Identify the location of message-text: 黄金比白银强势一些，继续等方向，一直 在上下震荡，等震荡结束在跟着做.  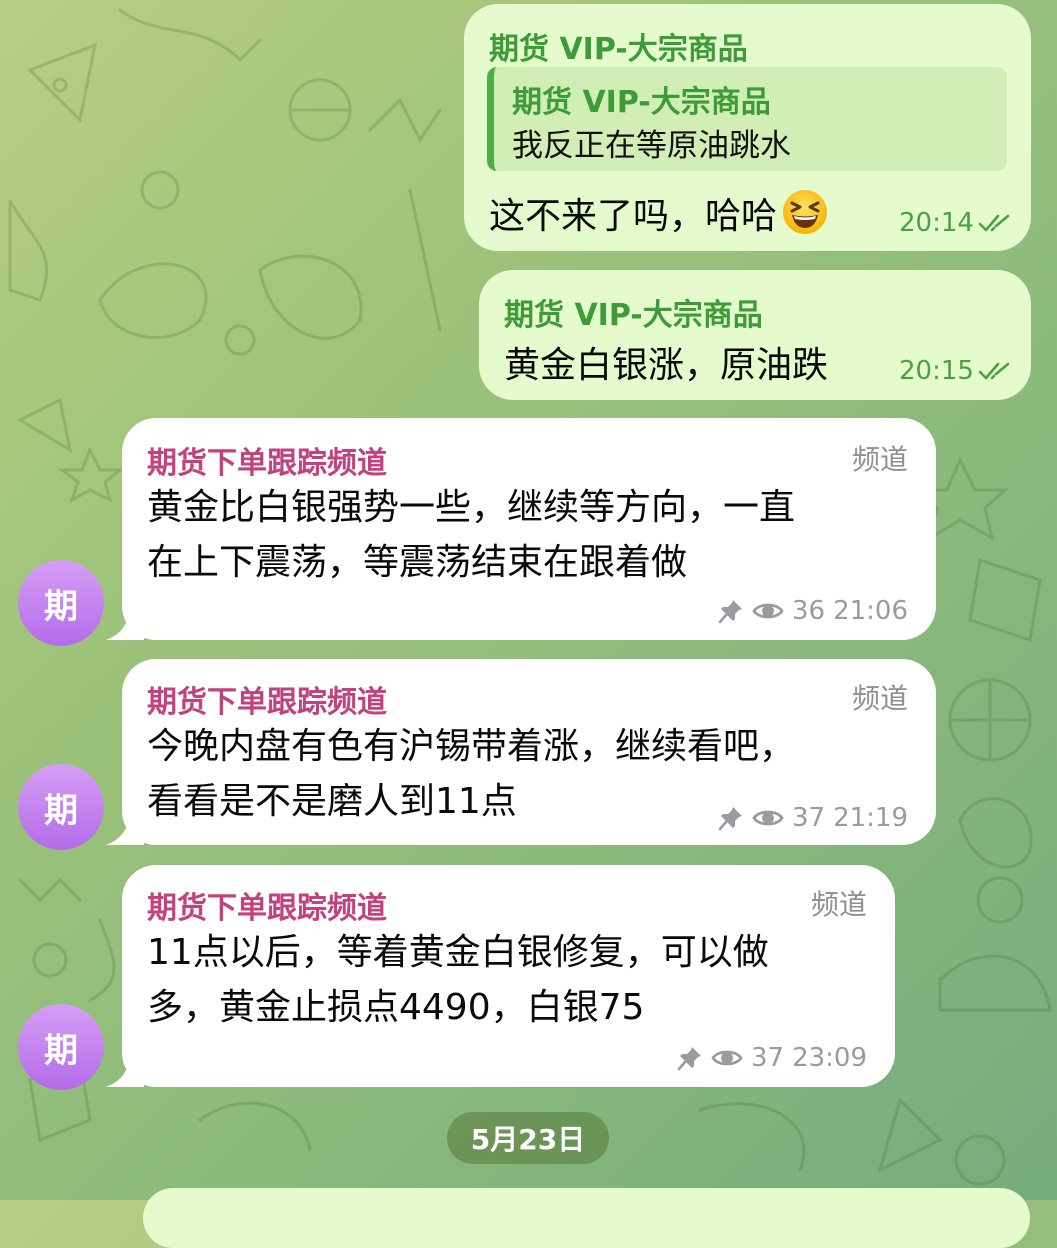
(471, 535).